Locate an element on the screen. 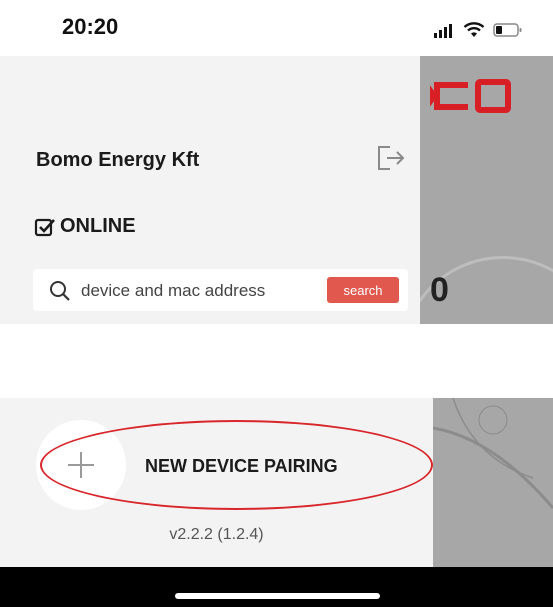 The image size is (553, 607). brand-logo is located at coordinates (470, 96).